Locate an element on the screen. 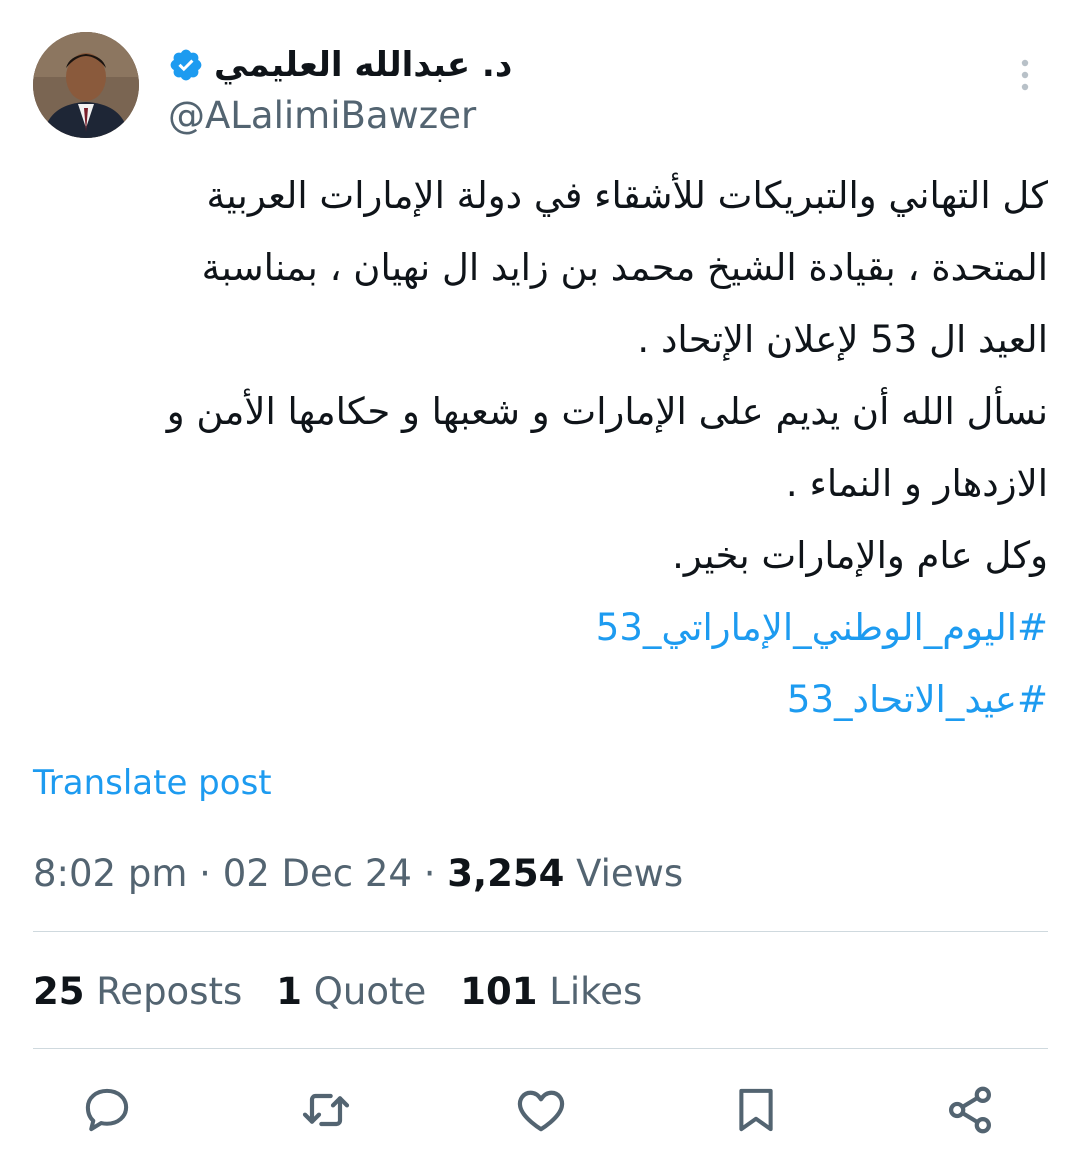 Image resolution: width=1080 pixels, height=1176 pixels. display-name: د. عبدالله العليمي is located at coordinates (363, 65).